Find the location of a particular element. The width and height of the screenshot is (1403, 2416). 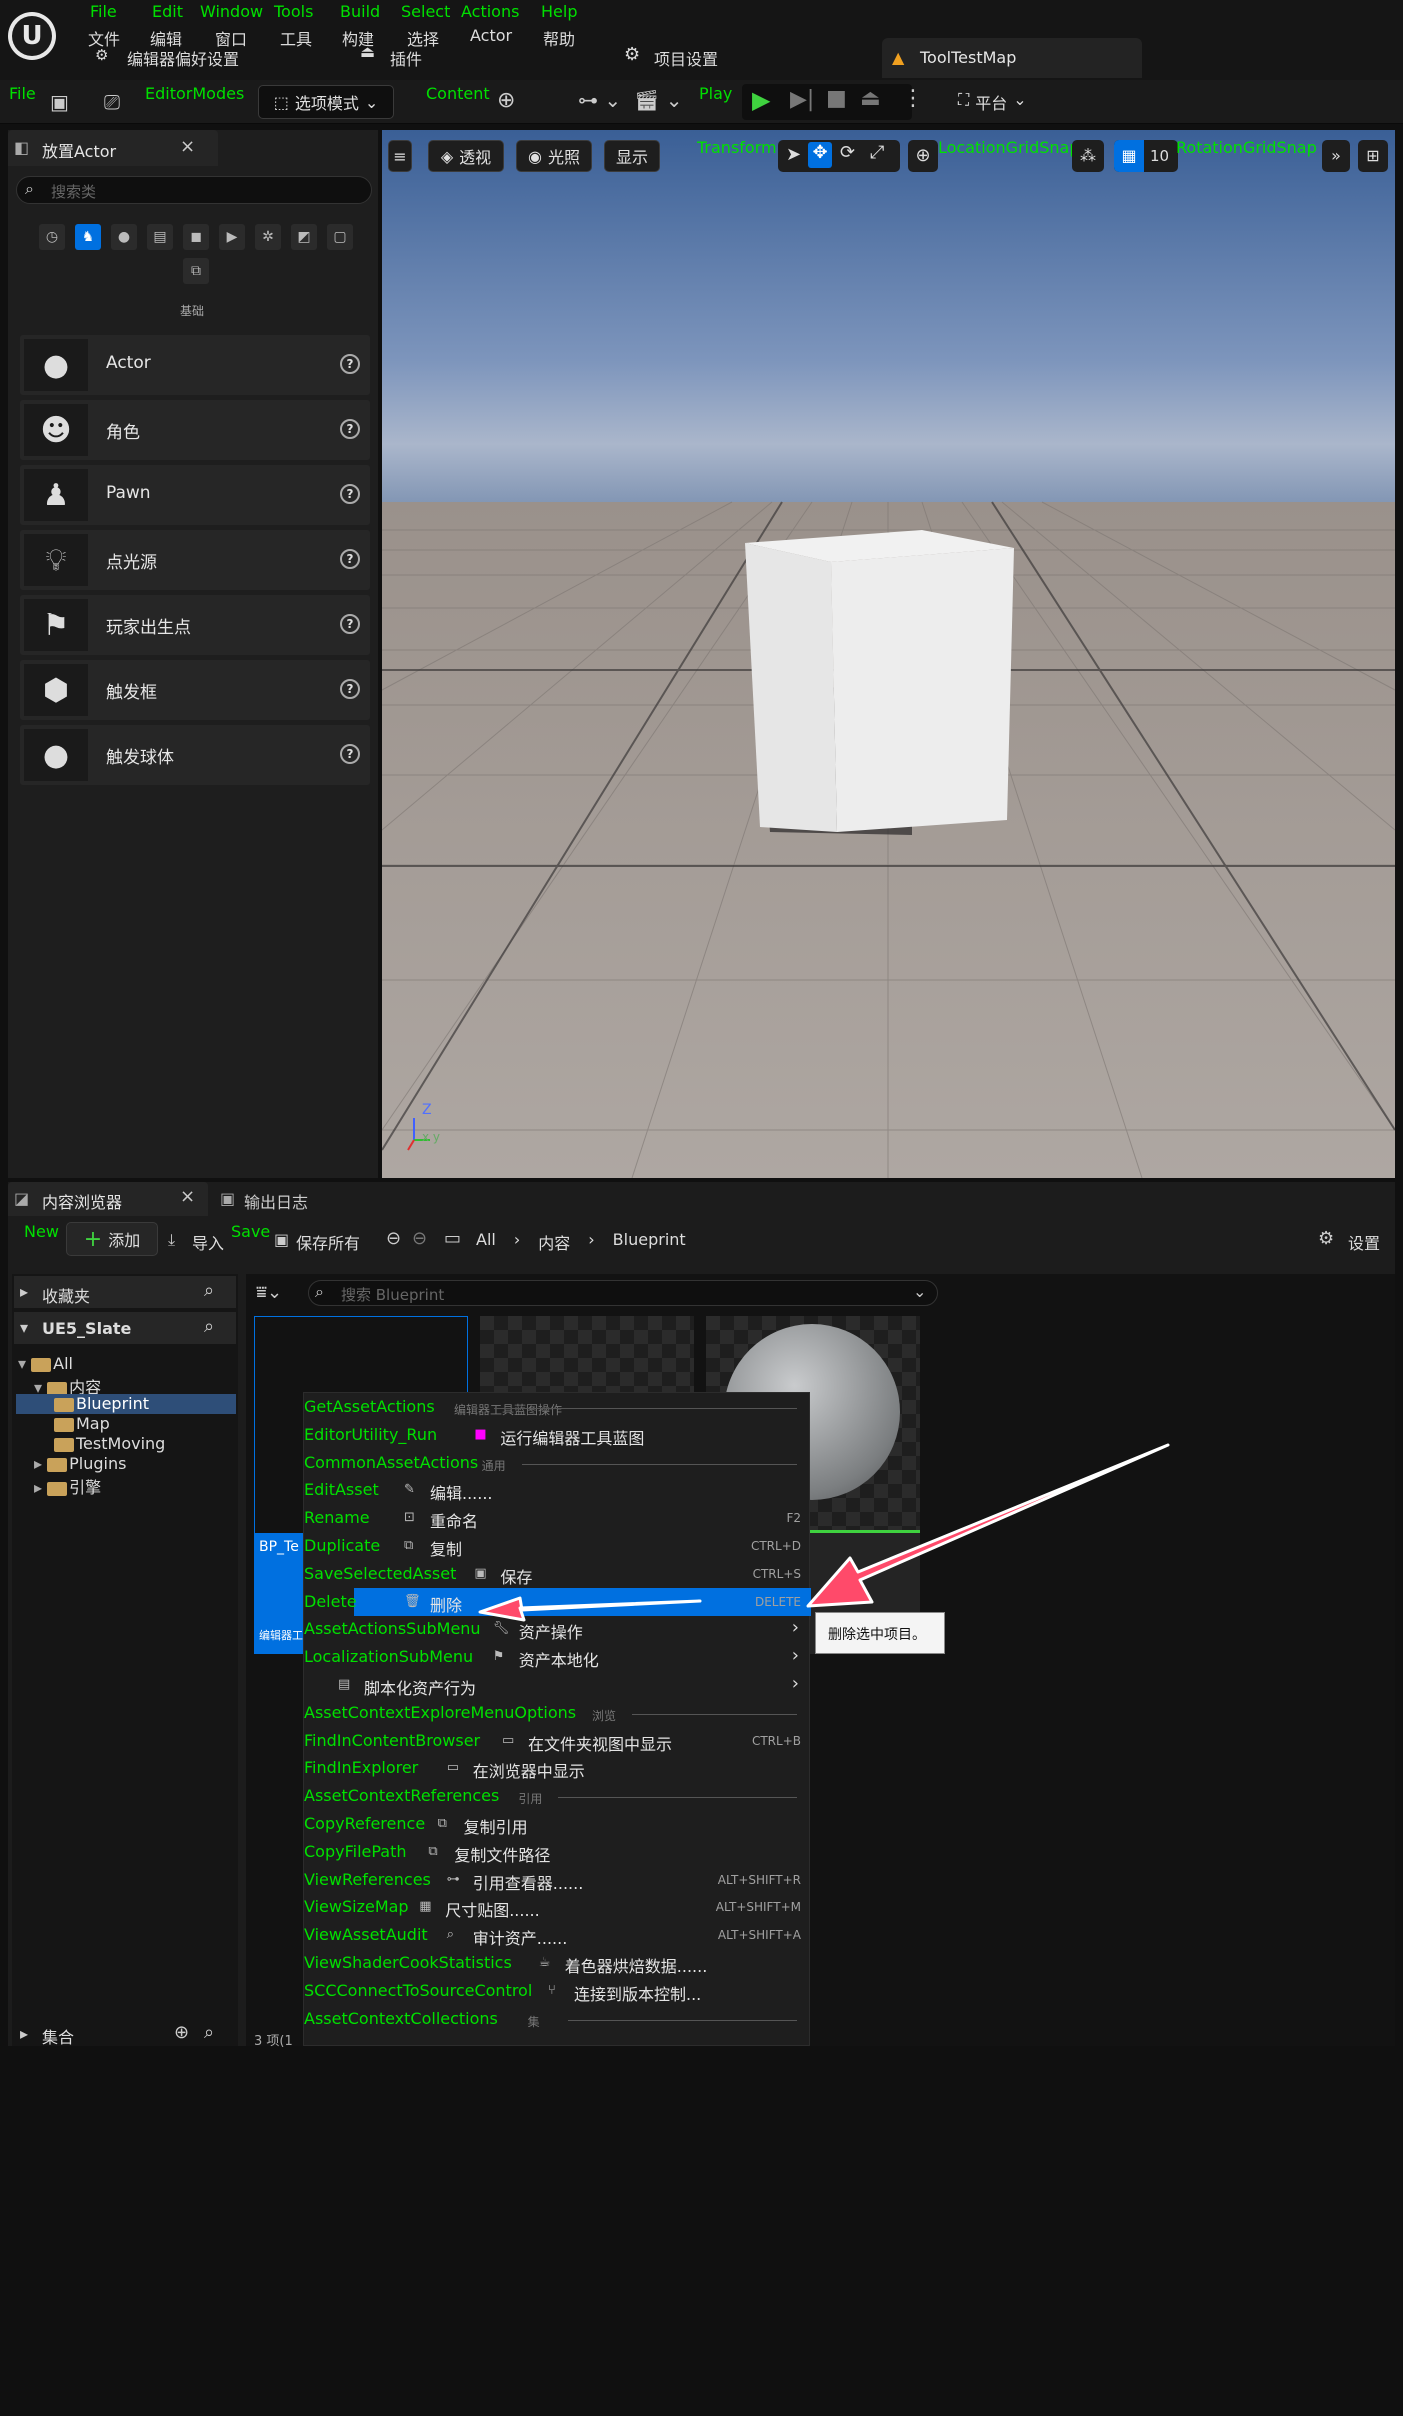

arrow-to-delete-left is located at coordinates (590, 1609).